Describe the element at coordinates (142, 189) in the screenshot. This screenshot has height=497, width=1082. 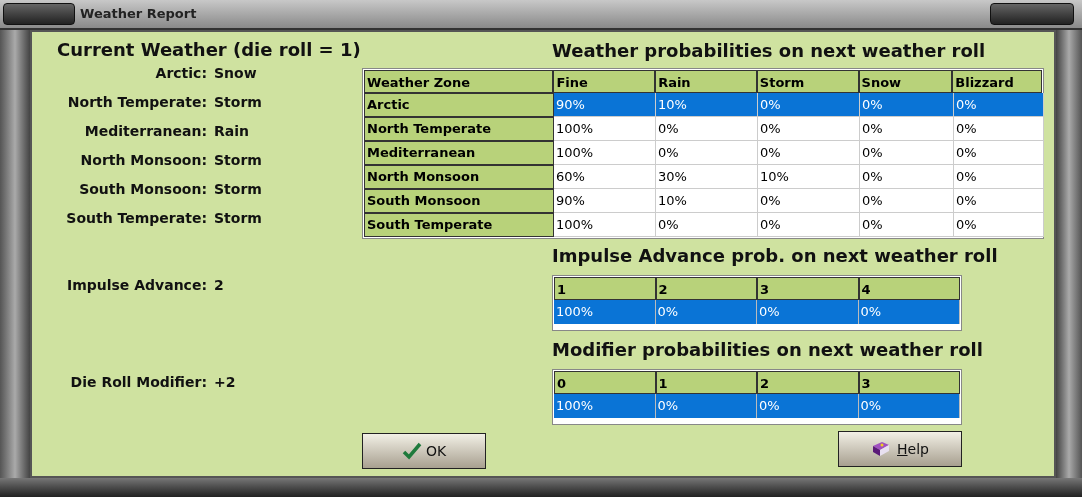
I see `zone-label: South Monsoon:` at that location.